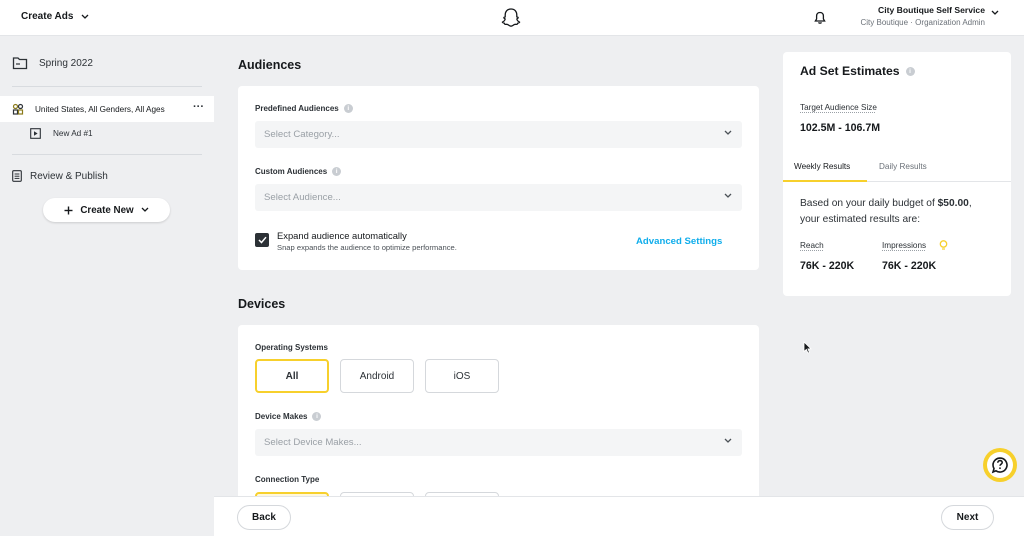  Describe the element at coordinates (850, 71) in the screenshot. I see `estimates-title-text: Ad Set Estimates` at that location.